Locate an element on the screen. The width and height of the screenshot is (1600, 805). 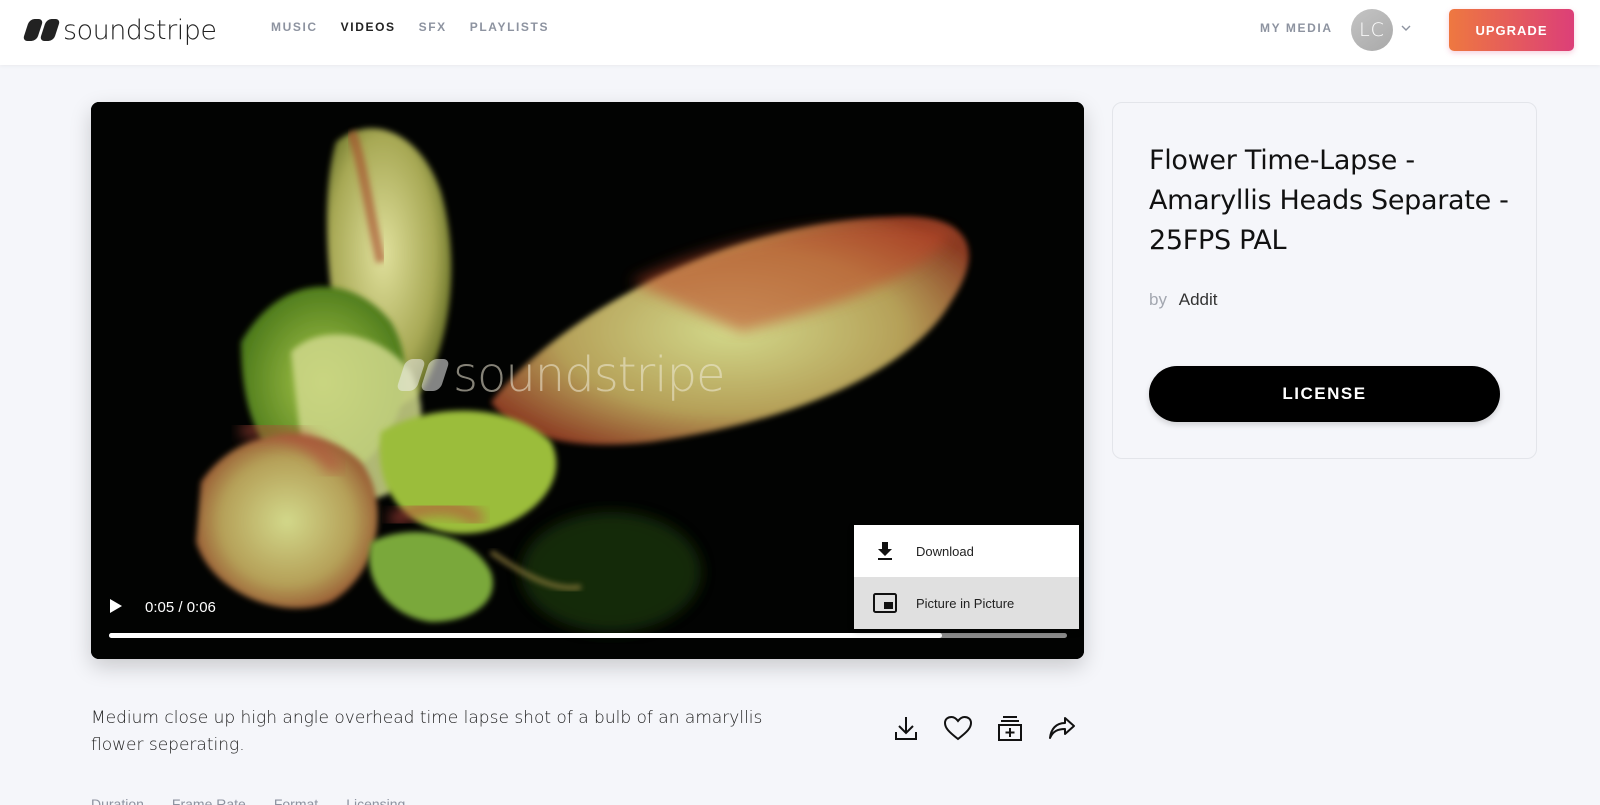
byline: by Addit is located at coordinates (1183, 300).